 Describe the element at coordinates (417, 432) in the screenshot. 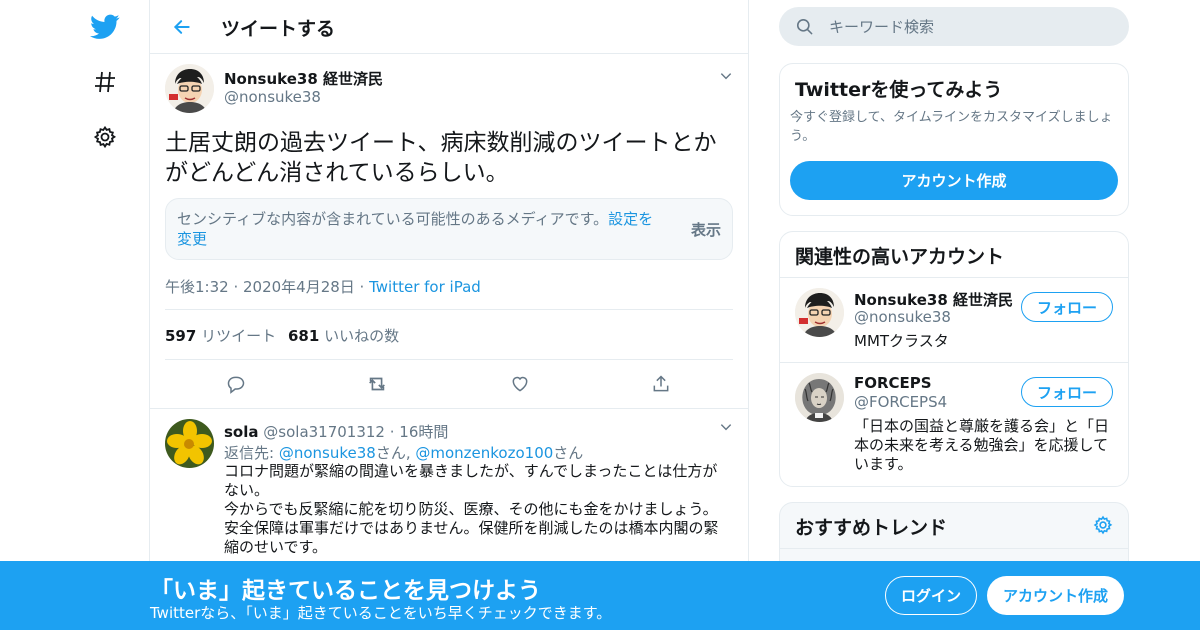

I see `reply-time: · 16時間` at that location.